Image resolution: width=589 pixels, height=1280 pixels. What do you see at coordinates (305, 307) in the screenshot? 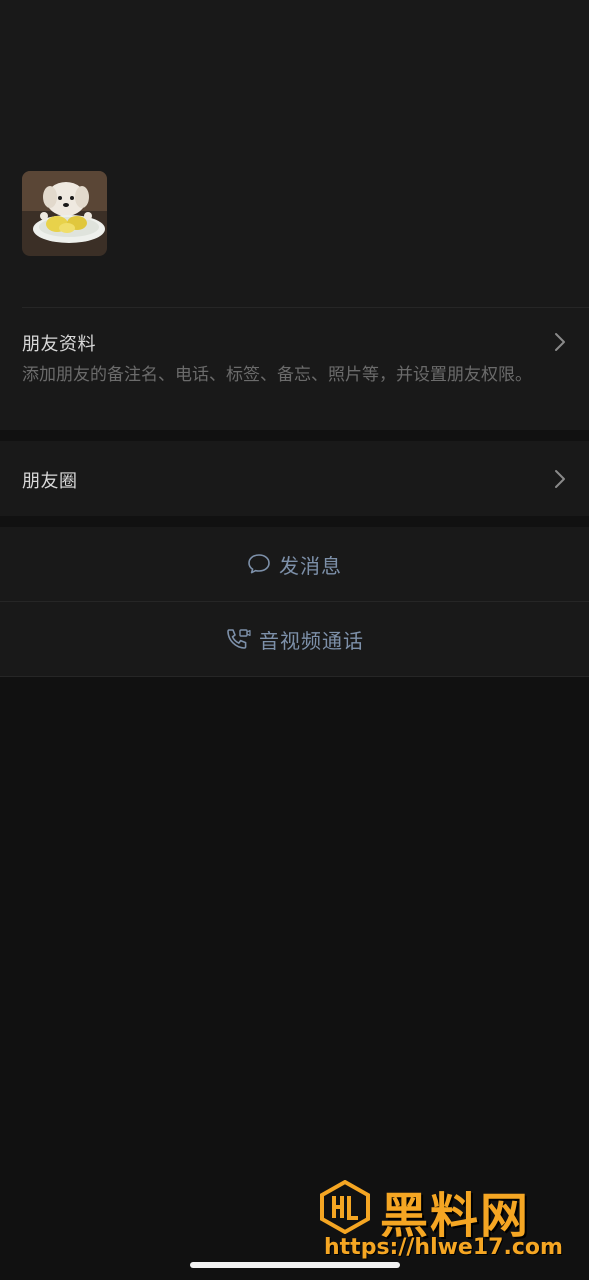
I see `section-divider` at bounding box center [305, 307].